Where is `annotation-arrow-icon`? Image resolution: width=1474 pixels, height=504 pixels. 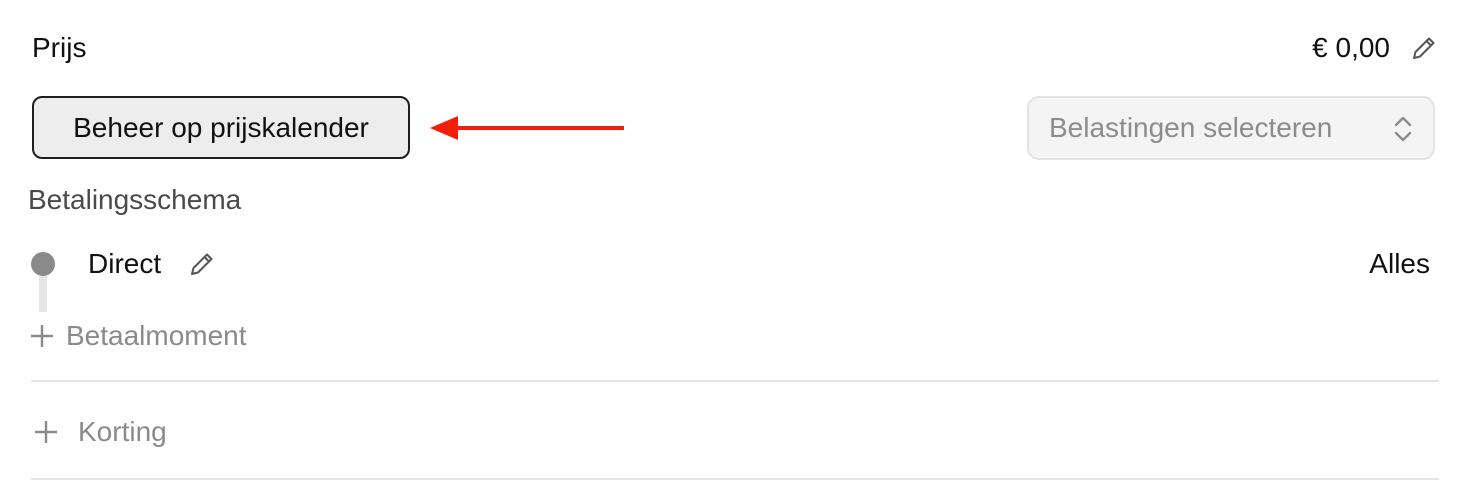
annotation-arrow-icon is located at coordinates (528, 128).